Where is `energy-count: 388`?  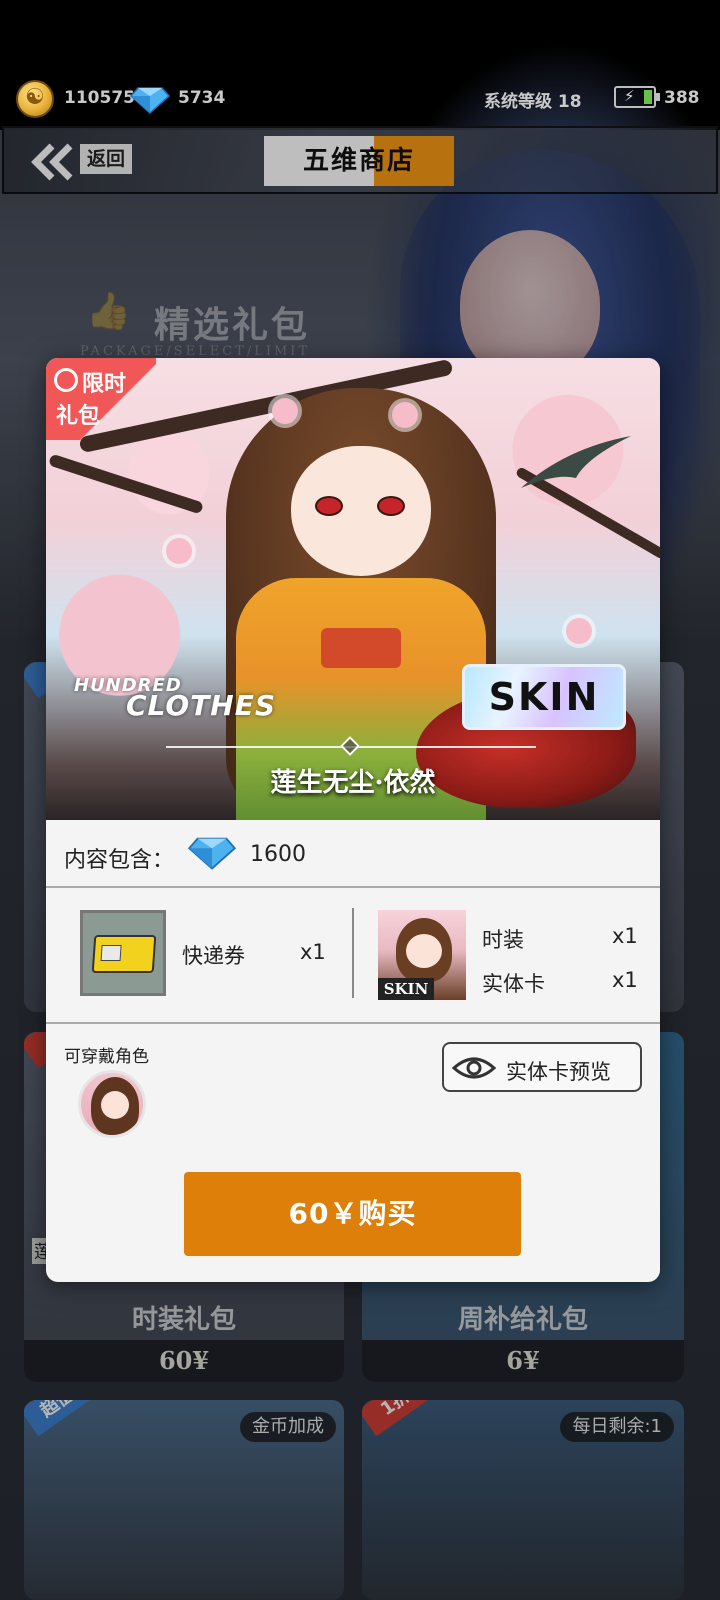
energy-count: 388 is located at coordinates (682, 98).